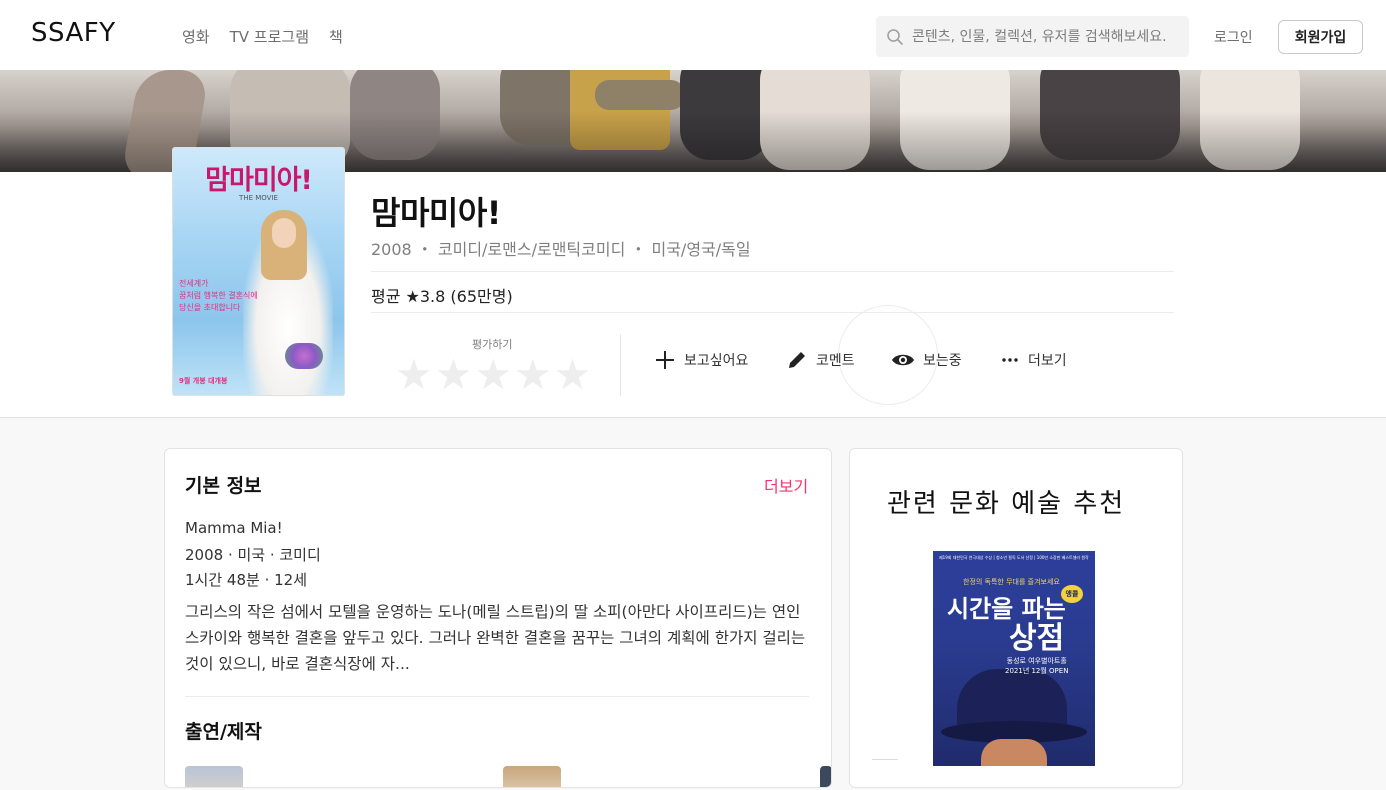 This screenshot has height=790, width=1386. What do you see at coordinates (1037, 666) in the screenshot?
I see `poster-venue: 동성로 여우별아트홀 2021년 12월 OPEN` at bounding box center [1037, 666].